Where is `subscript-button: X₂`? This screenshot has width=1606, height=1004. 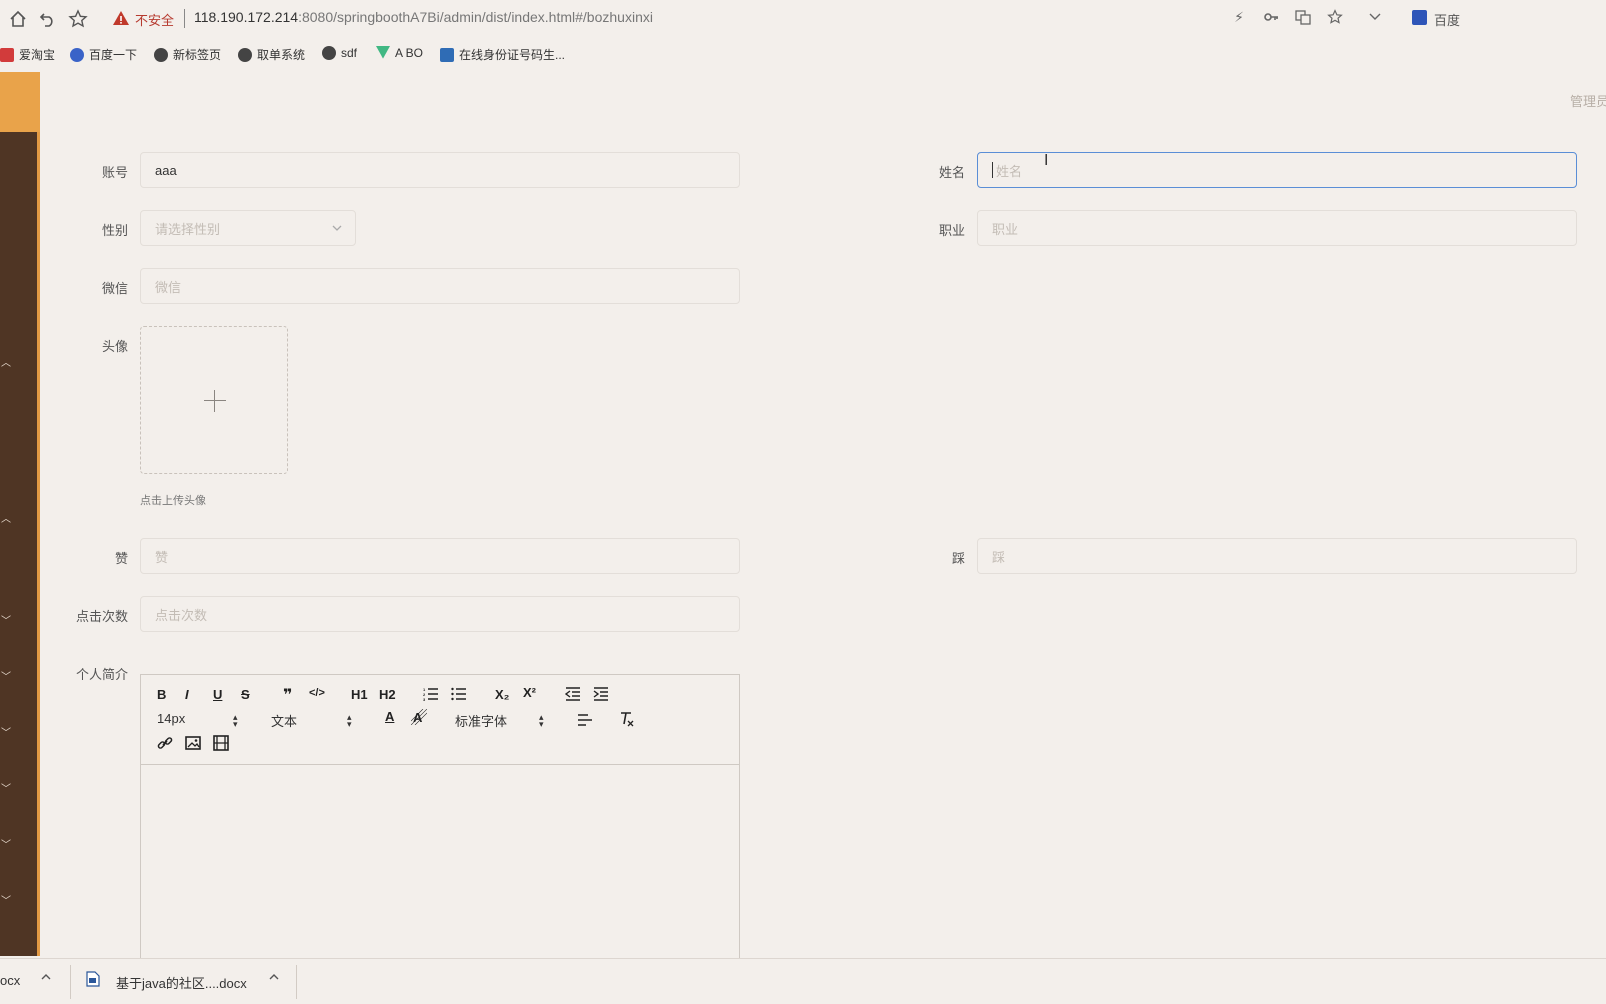 subscript-button: X₂ is located at coordinates (502, 694).